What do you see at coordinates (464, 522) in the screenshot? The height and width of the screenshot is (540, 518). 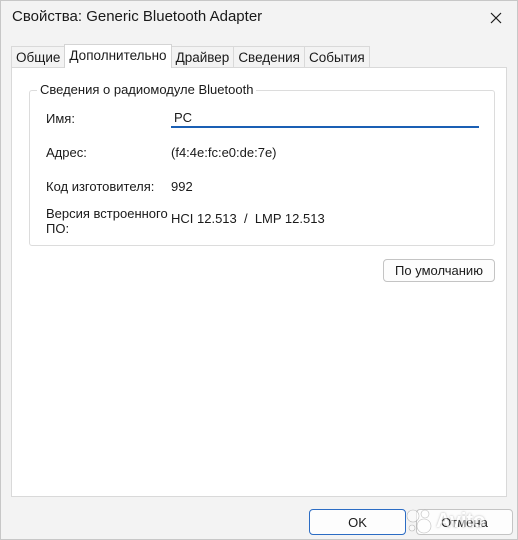 I see `cancel-button: Отмена` at bounding box center [464, 522].